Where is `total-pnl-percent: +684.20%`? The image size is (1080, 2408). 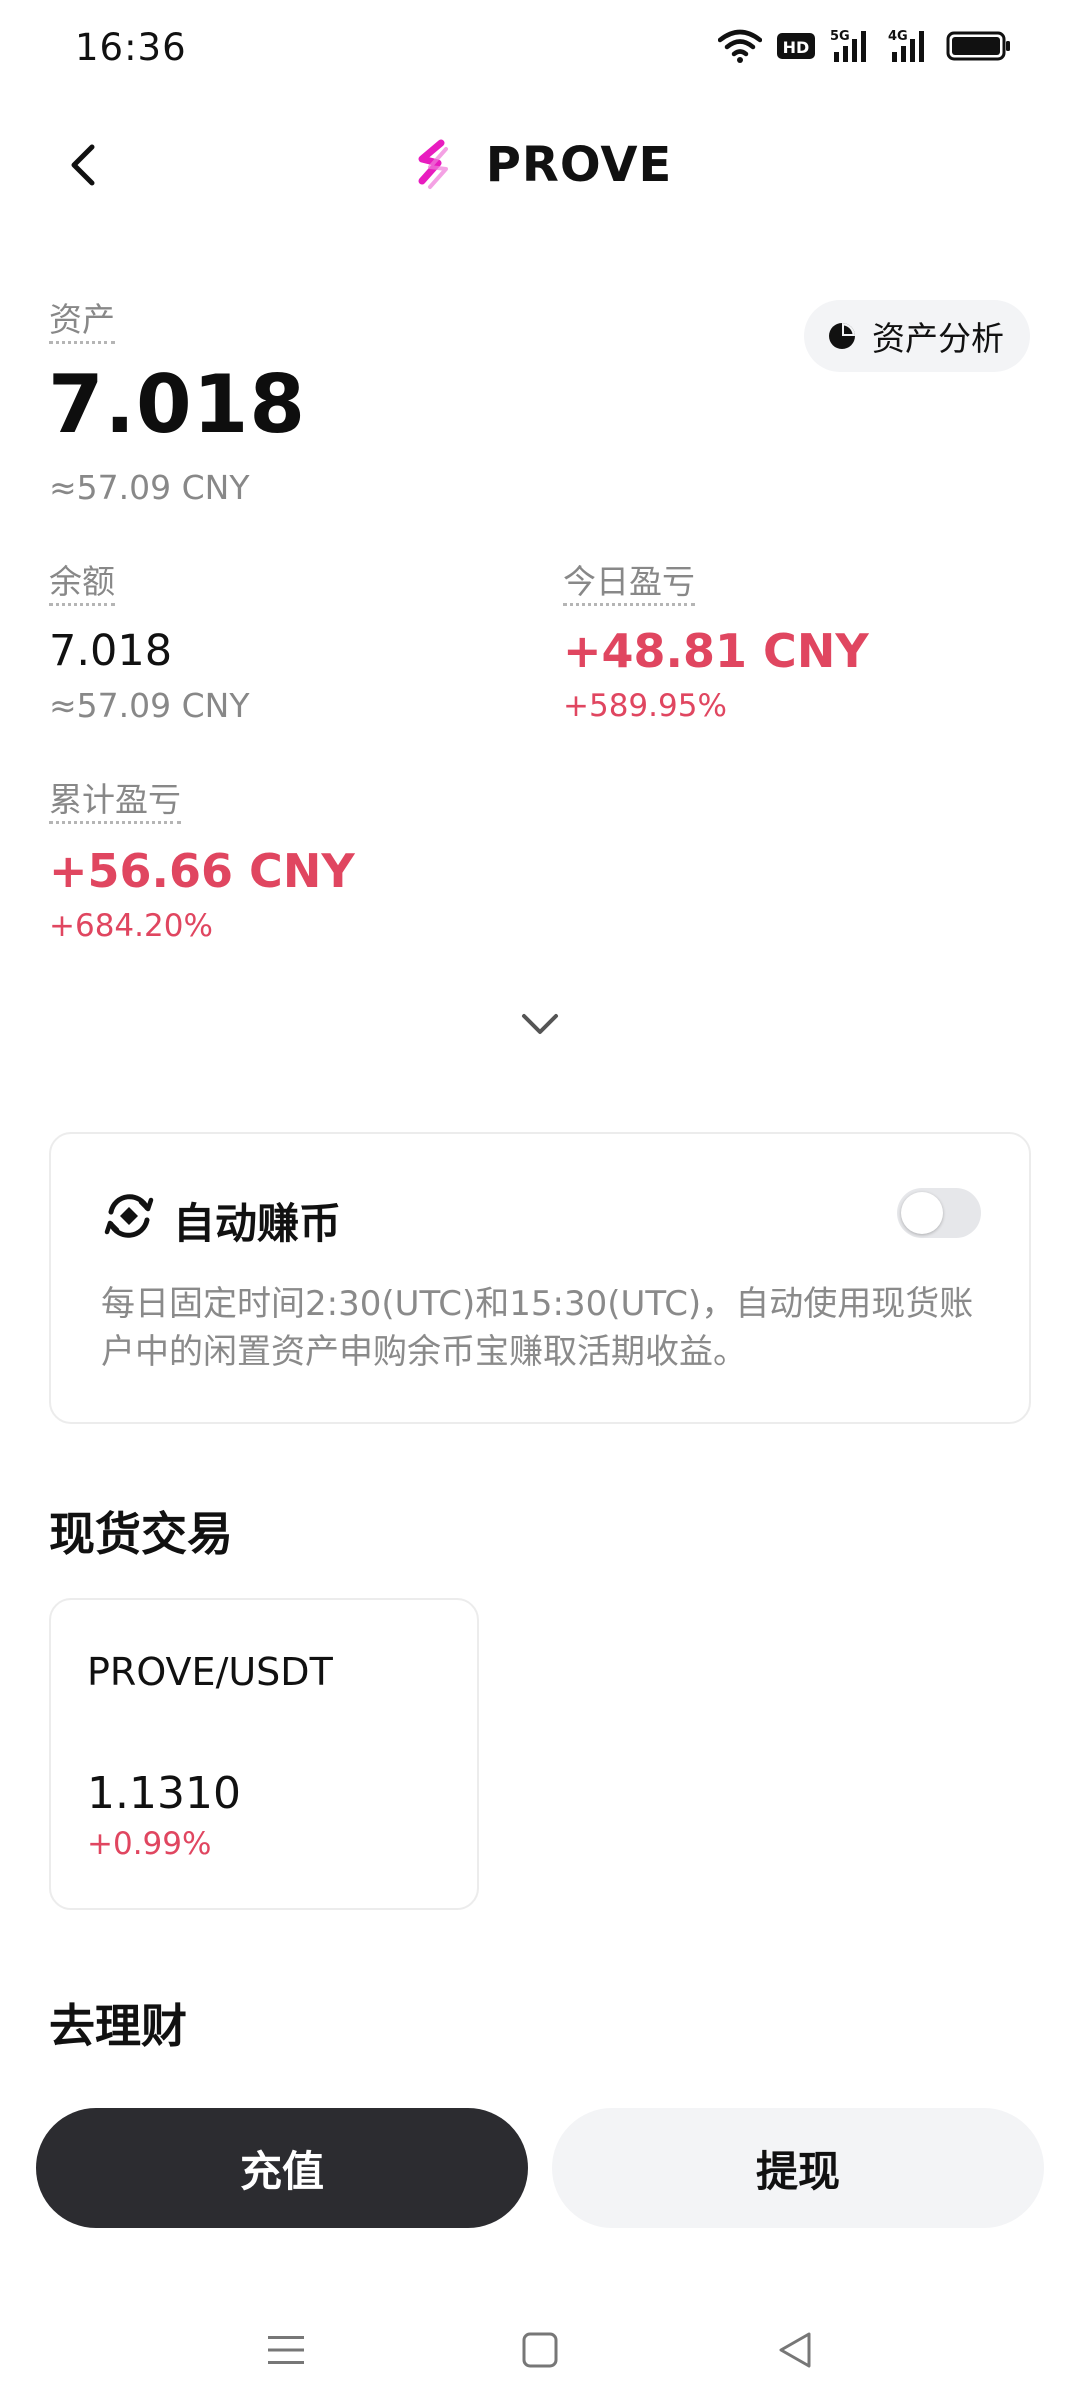 total-pnl-percent: +684.20% is located at coordinates (131, 926).